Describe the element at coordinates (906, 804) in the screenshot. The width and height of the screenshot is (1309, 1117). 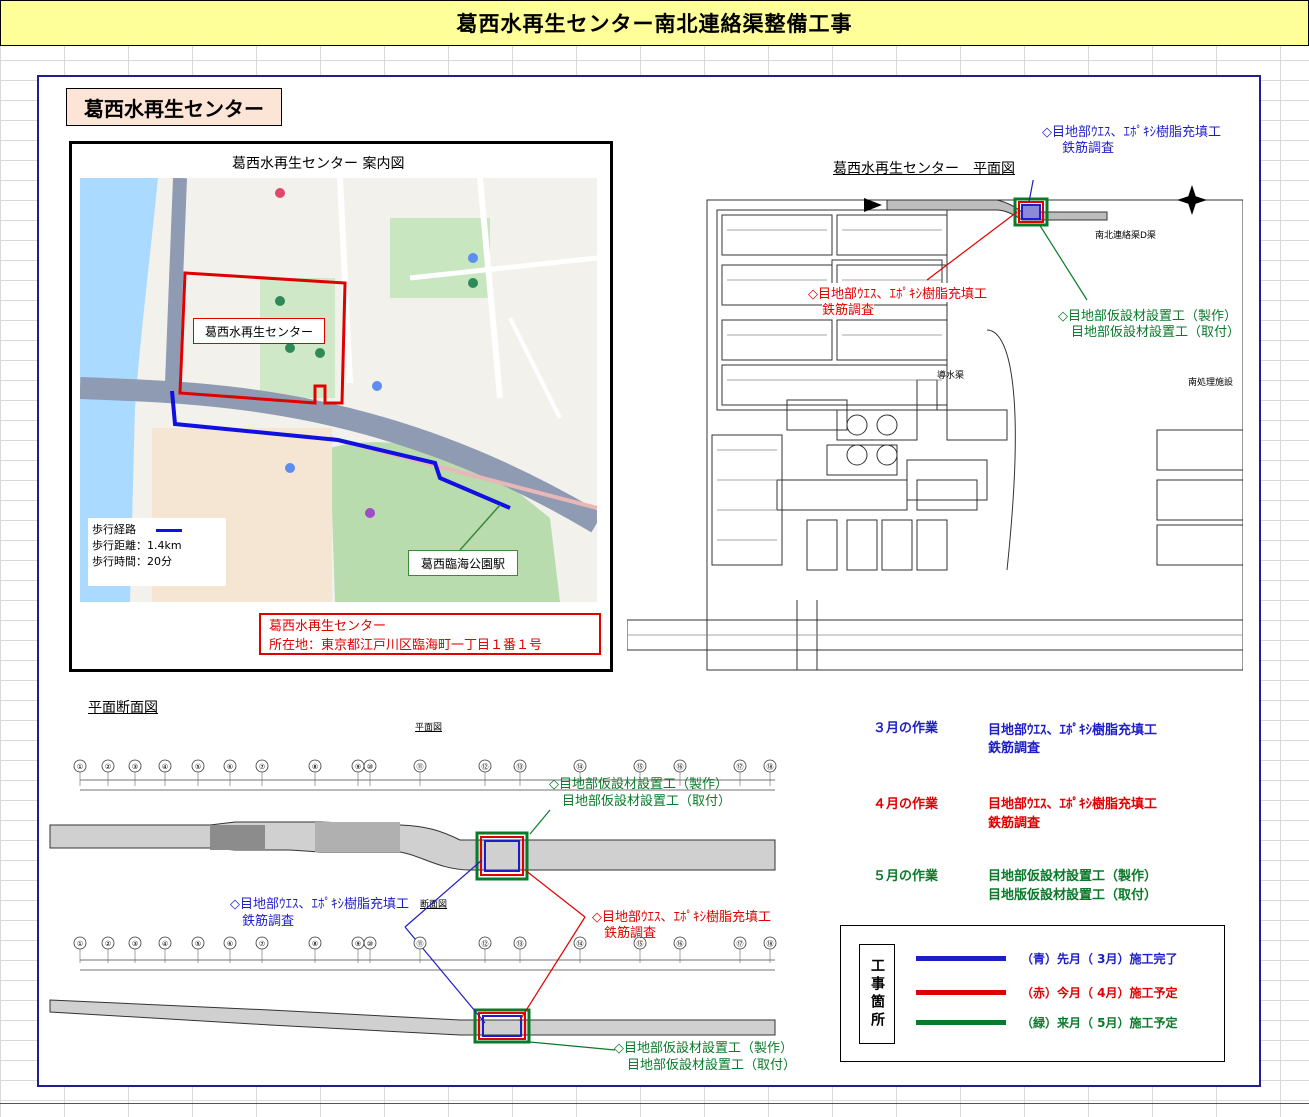
I see `schedule-month-april: ４月の作業` at that location.